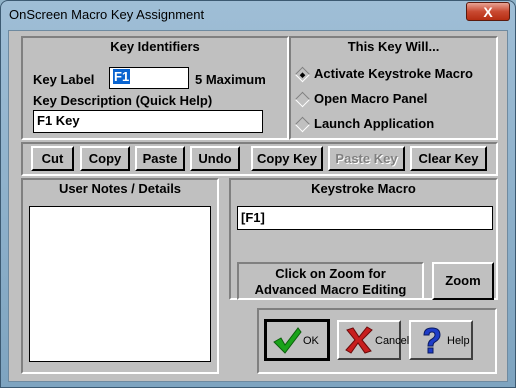 The image size is (516, 388). I want to click on ok-button: OK, so click(297, 340).